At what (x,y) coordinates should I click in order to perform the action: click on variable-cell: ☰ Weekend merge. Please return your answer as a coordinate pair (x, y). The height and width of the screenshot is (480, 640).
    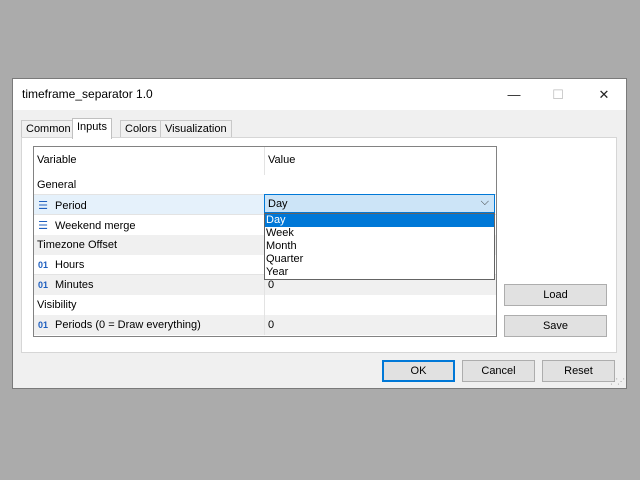
    Looking at the image, I should click on (149, 225).